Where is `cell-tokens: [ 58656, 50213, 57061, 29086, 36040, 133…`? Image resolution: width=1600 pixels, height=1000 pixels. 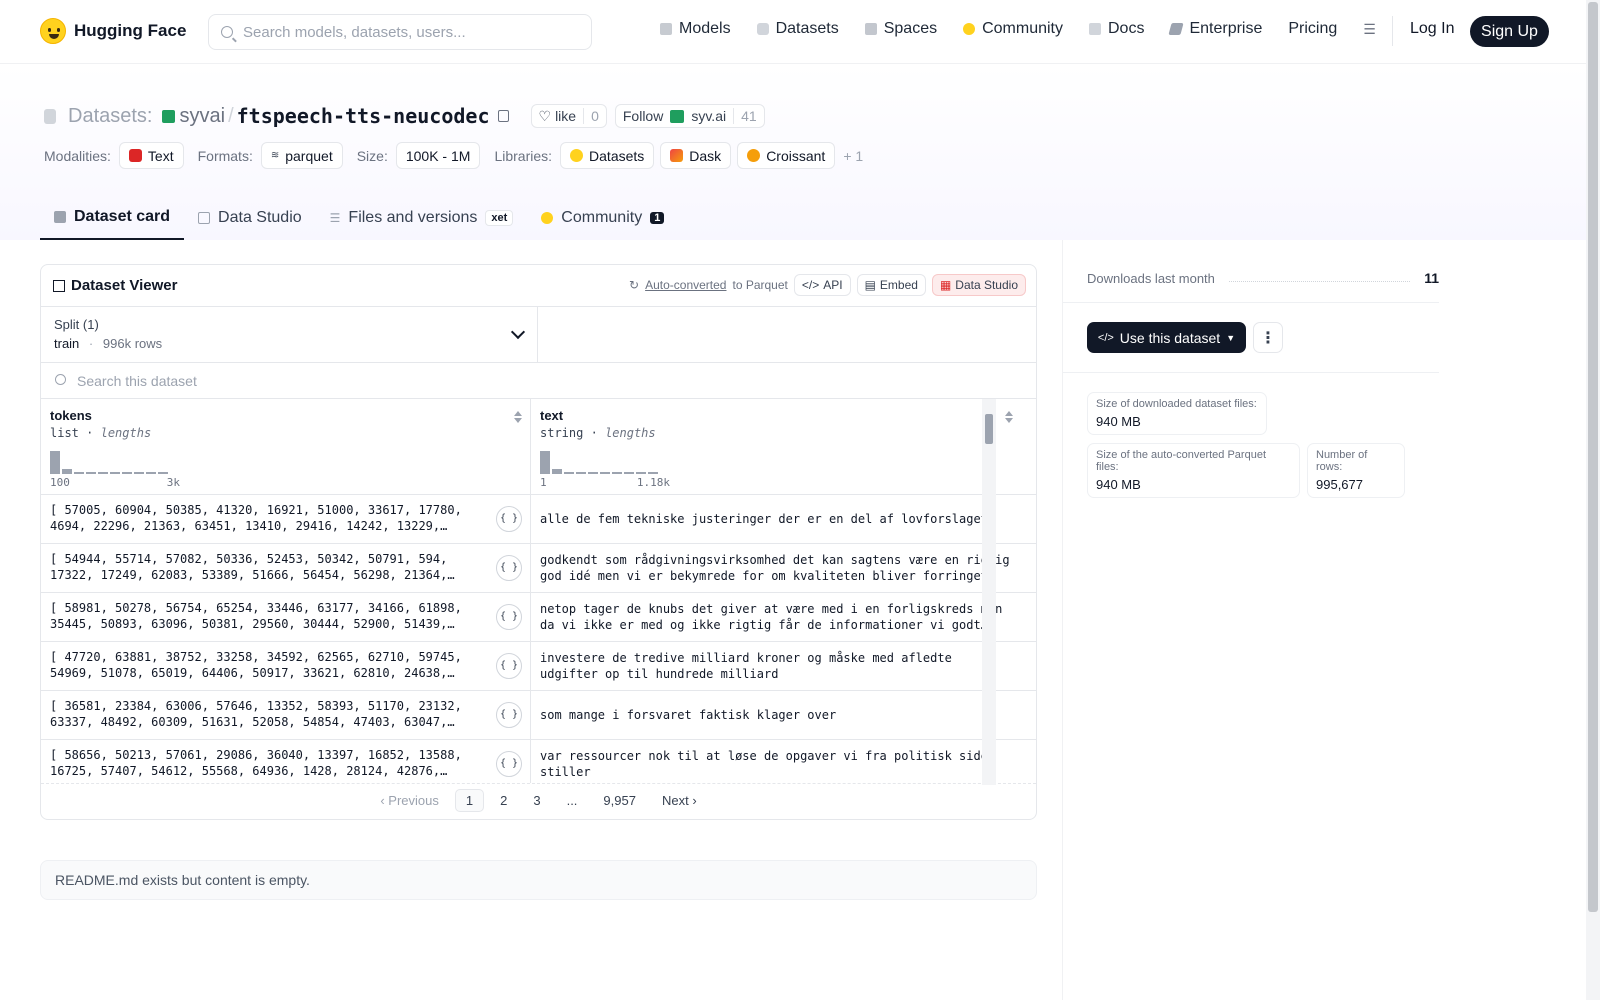
cell-tokens: [ 58656, 50213, 57061, 29086, 36040, 133… is located at coordinates (286, 761).